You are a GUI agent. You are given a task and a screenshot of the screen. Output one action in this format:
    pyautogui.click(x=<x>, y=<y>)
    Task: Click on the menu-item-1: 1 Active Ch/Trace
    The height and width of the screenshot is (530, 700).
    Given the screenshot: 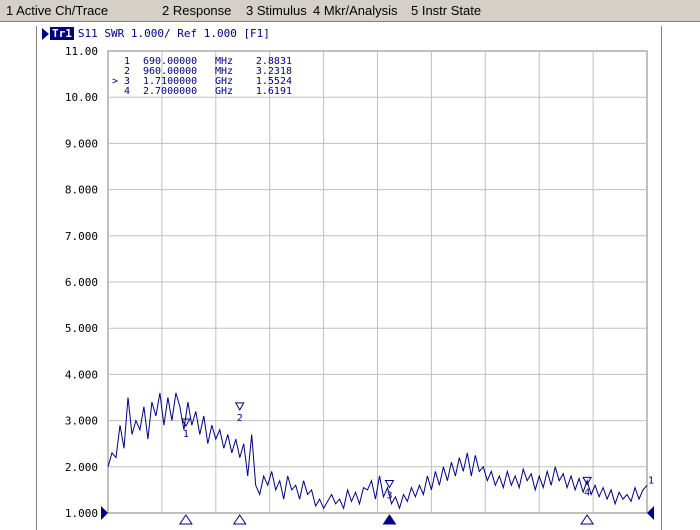 What is the action you would take?
    pyautogui.click(x=57, y=10)
    